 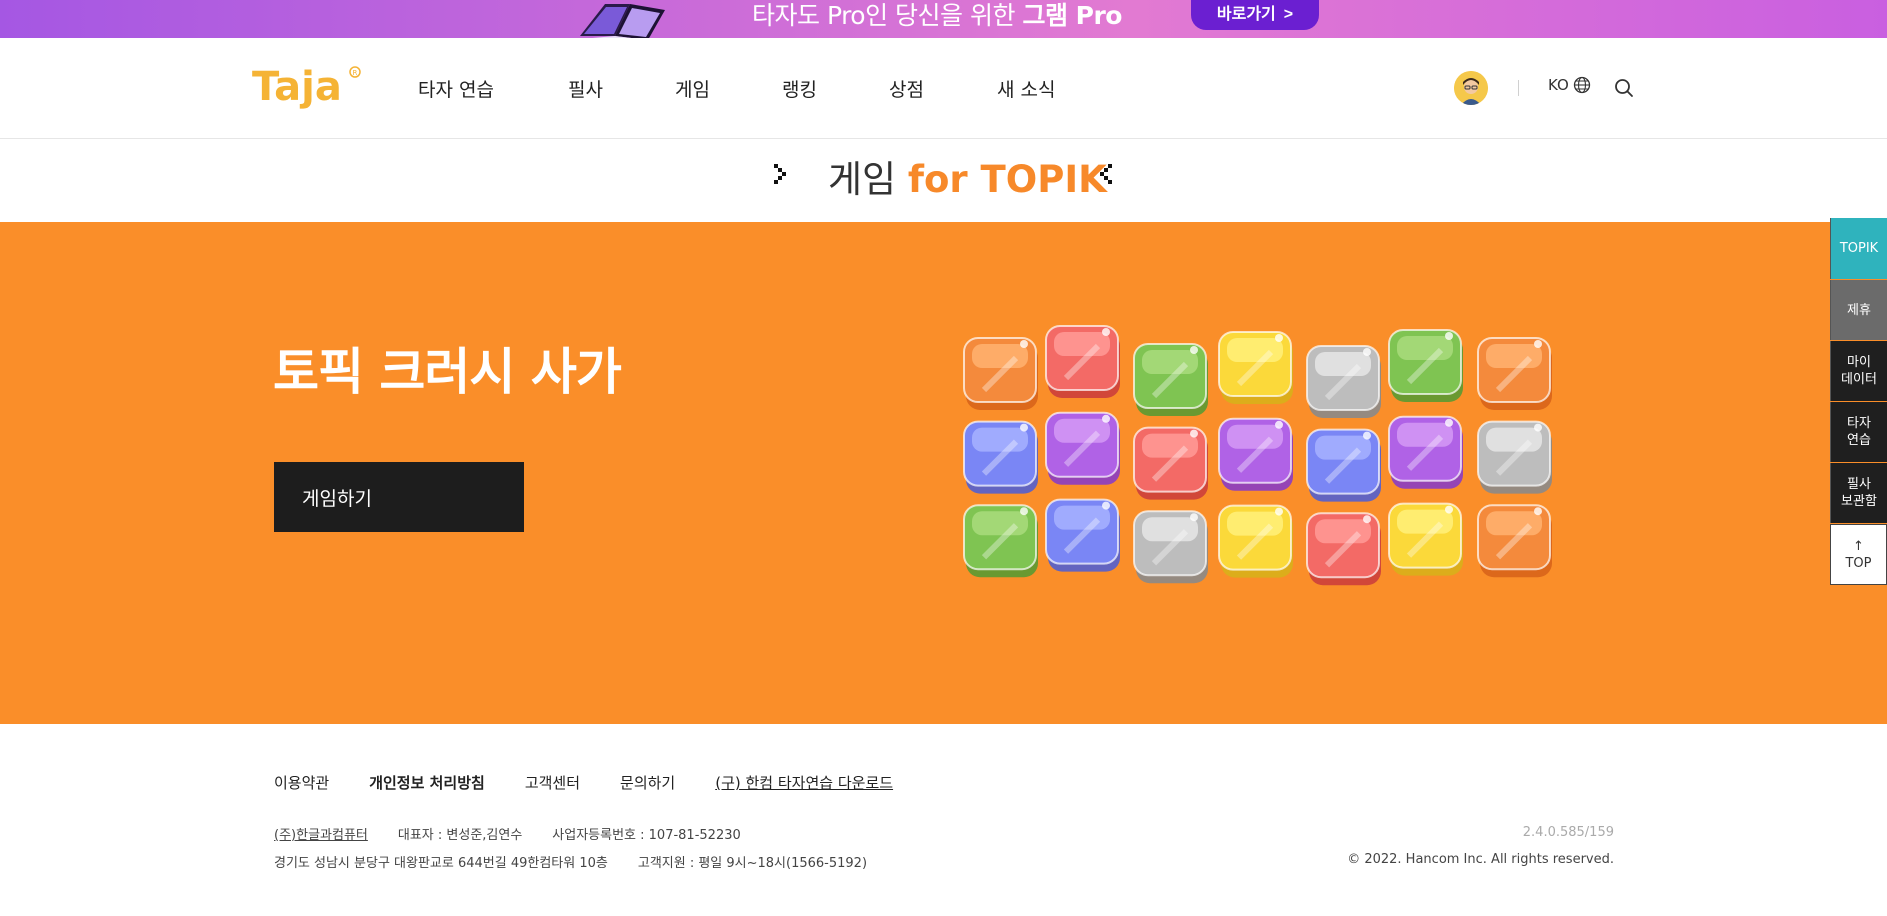 I want to click on avatar, so click(x=1471, y=88).